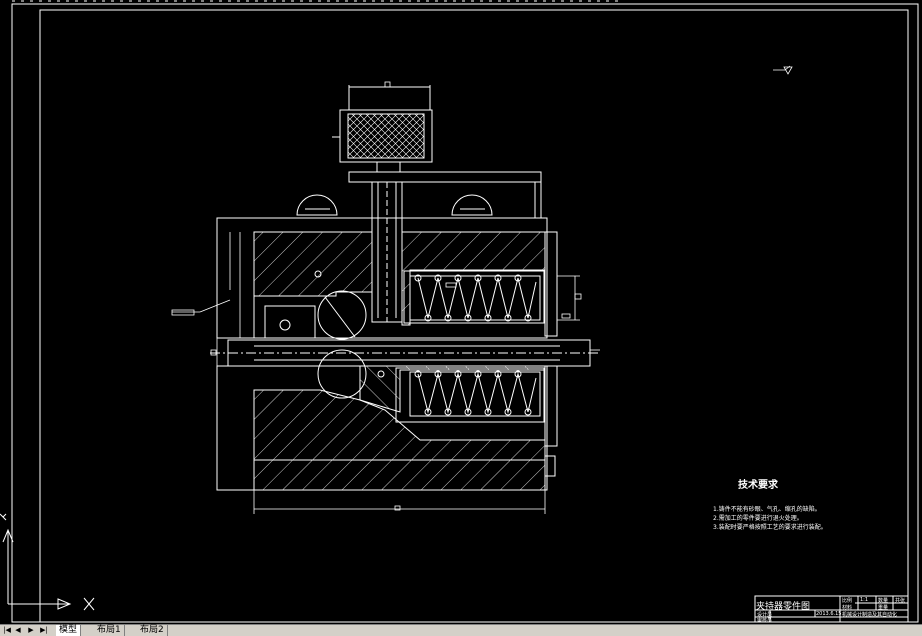 Image resolution: width=922 pixels, height=636 pixels. I want to click on major-label: 机械设计制造及其自动化, so click(870, 615).